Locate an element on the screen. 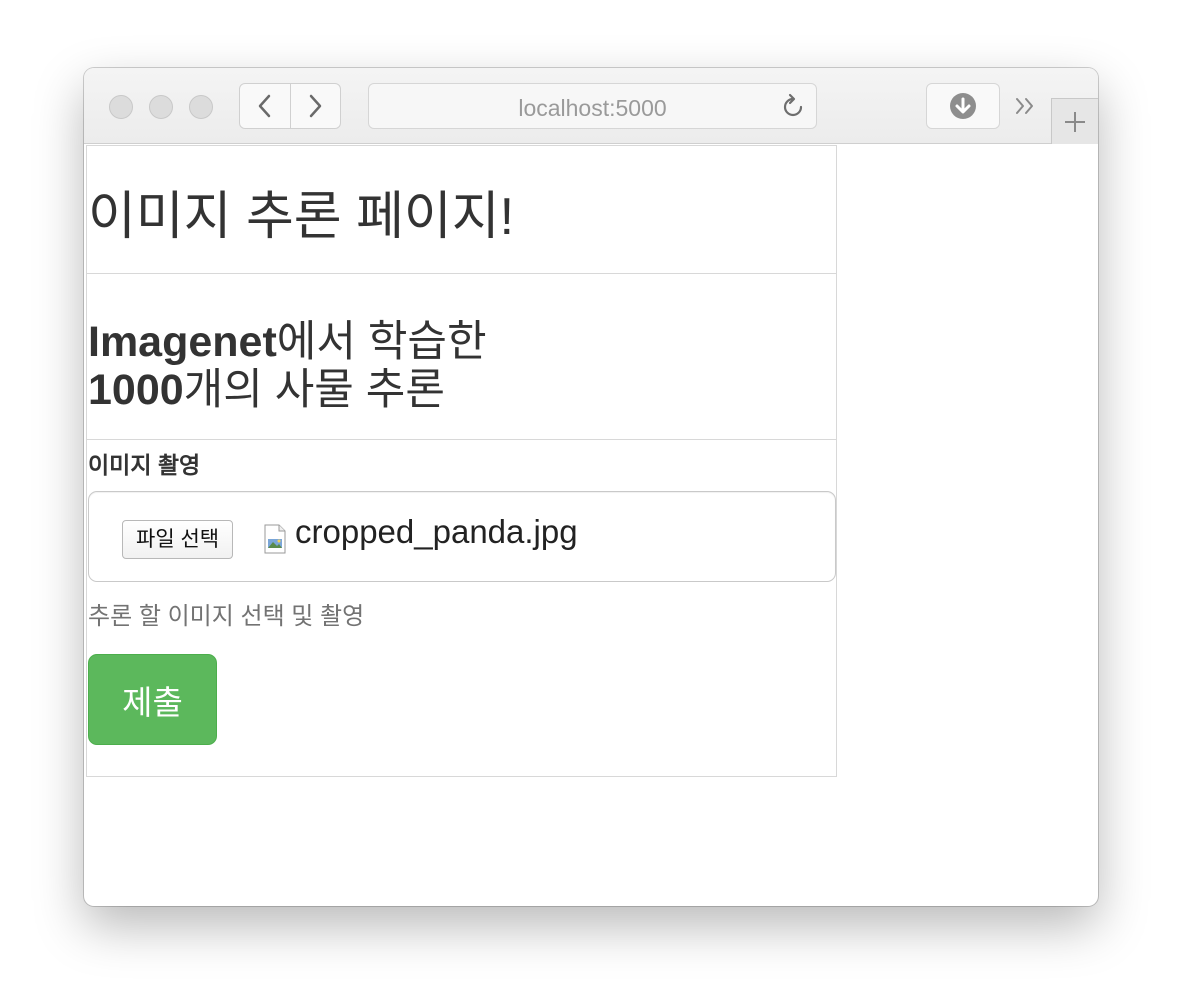 This screenshot has height=1006, width=1182. forward-button is located at coordinates (315, 106).